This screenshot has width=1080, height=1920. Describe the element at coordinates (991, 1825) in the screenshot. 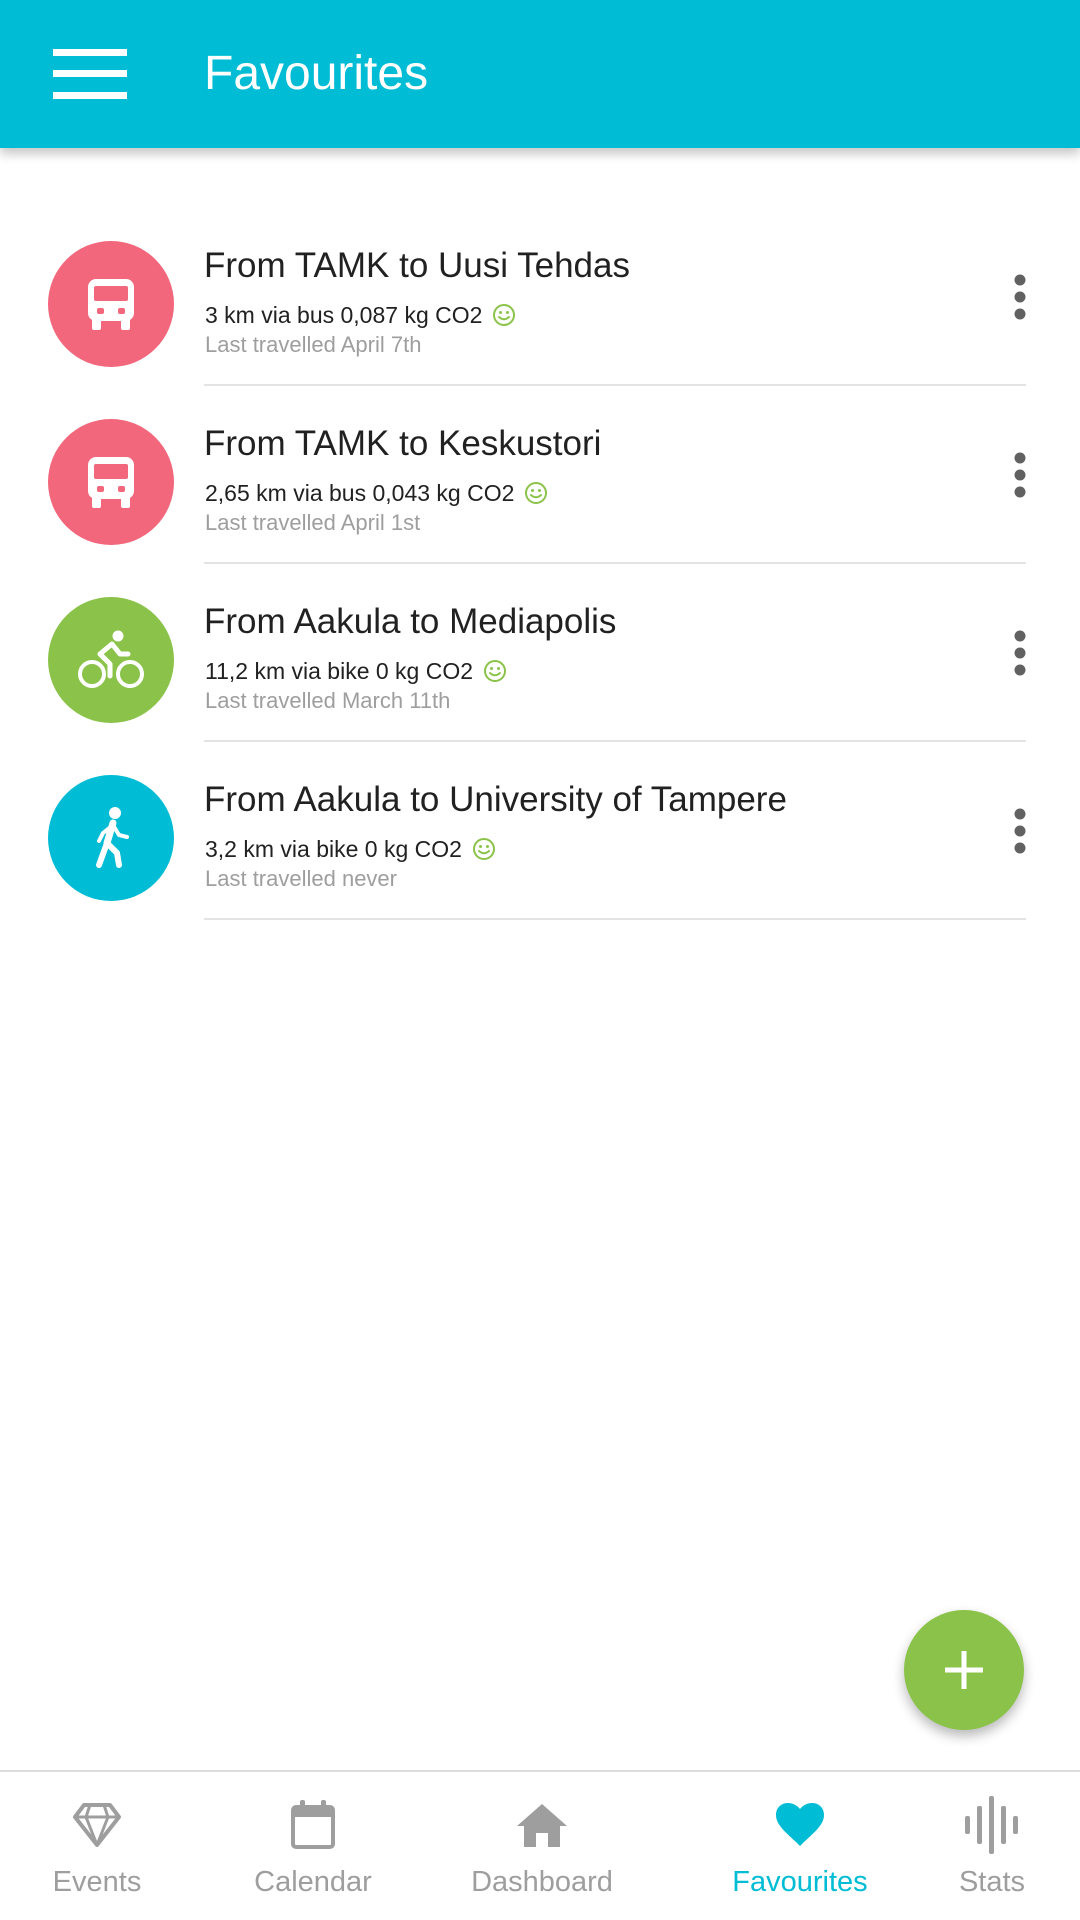

I see `stats-bars-icon` at that location.